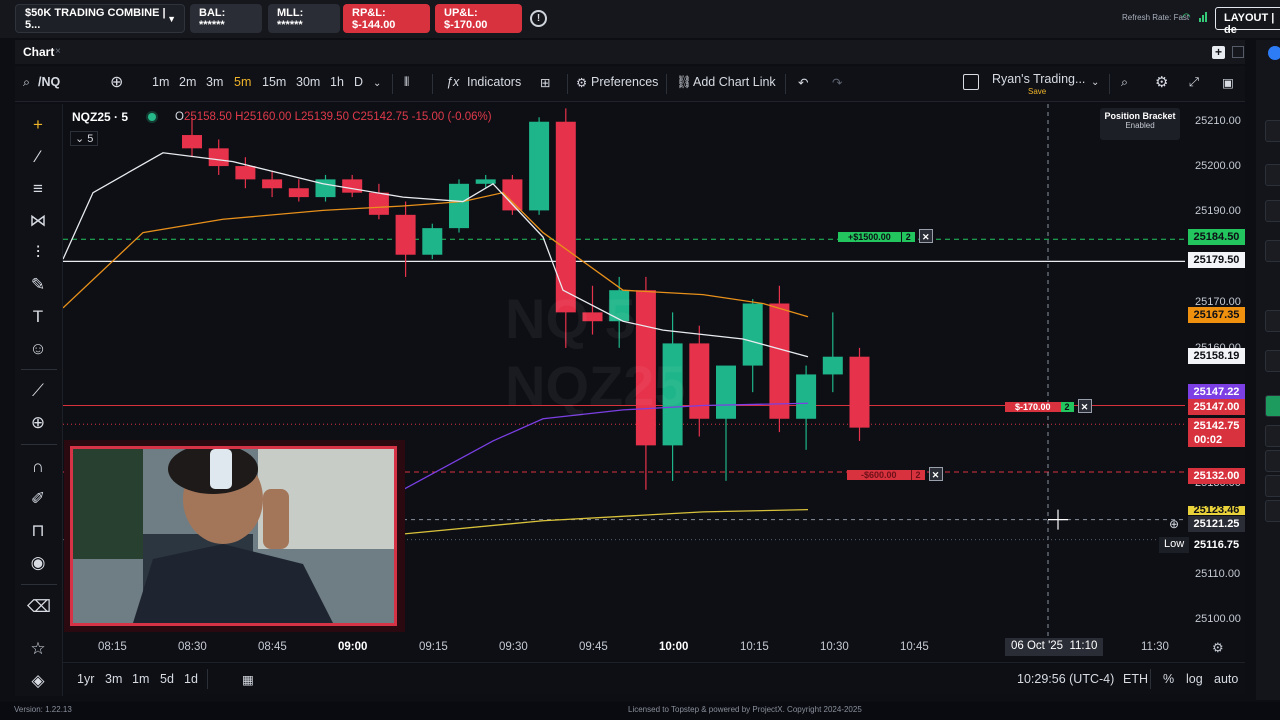 The width and height of the screenshot is (1280, 720). Describe the element at coordinates (624, 82) in the screenshot. I see `preferences-button: Preferences` at that location.